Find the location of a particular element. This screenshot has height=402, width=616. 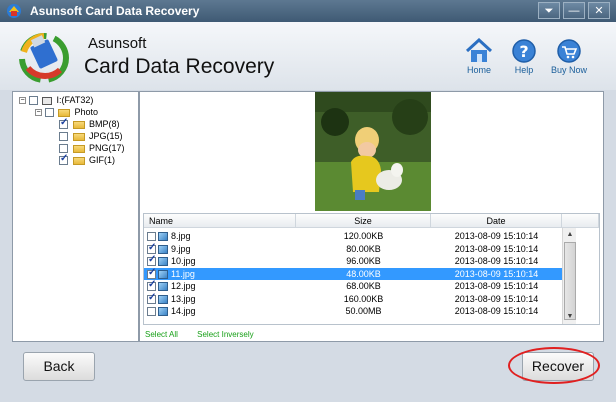

app-logo is located at coordinates (44, 58).